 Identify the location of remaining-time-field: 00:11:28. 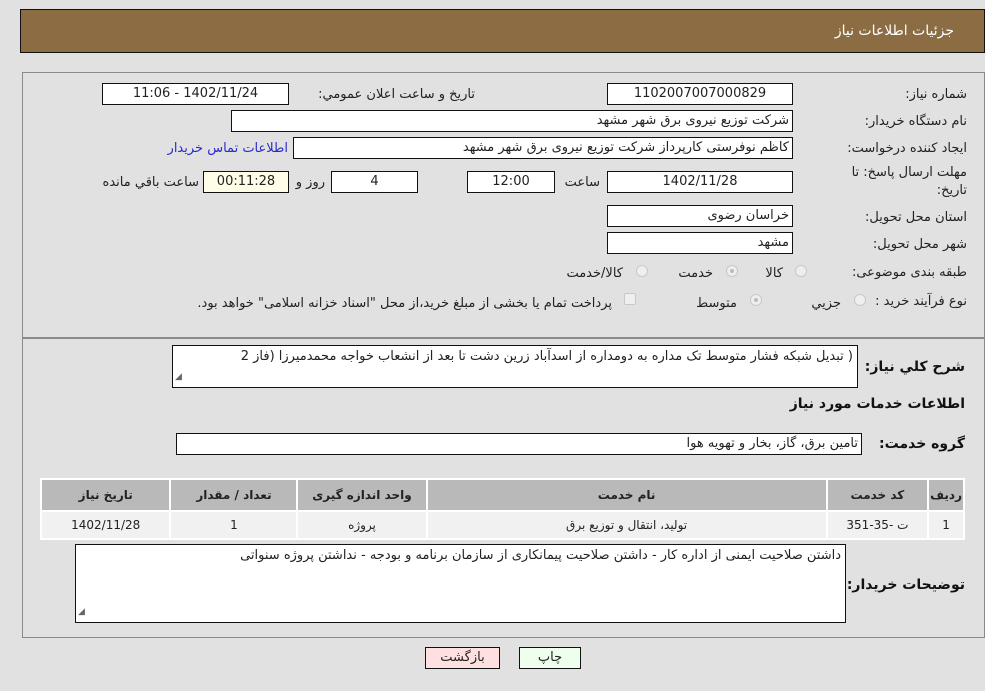
(246, 182).